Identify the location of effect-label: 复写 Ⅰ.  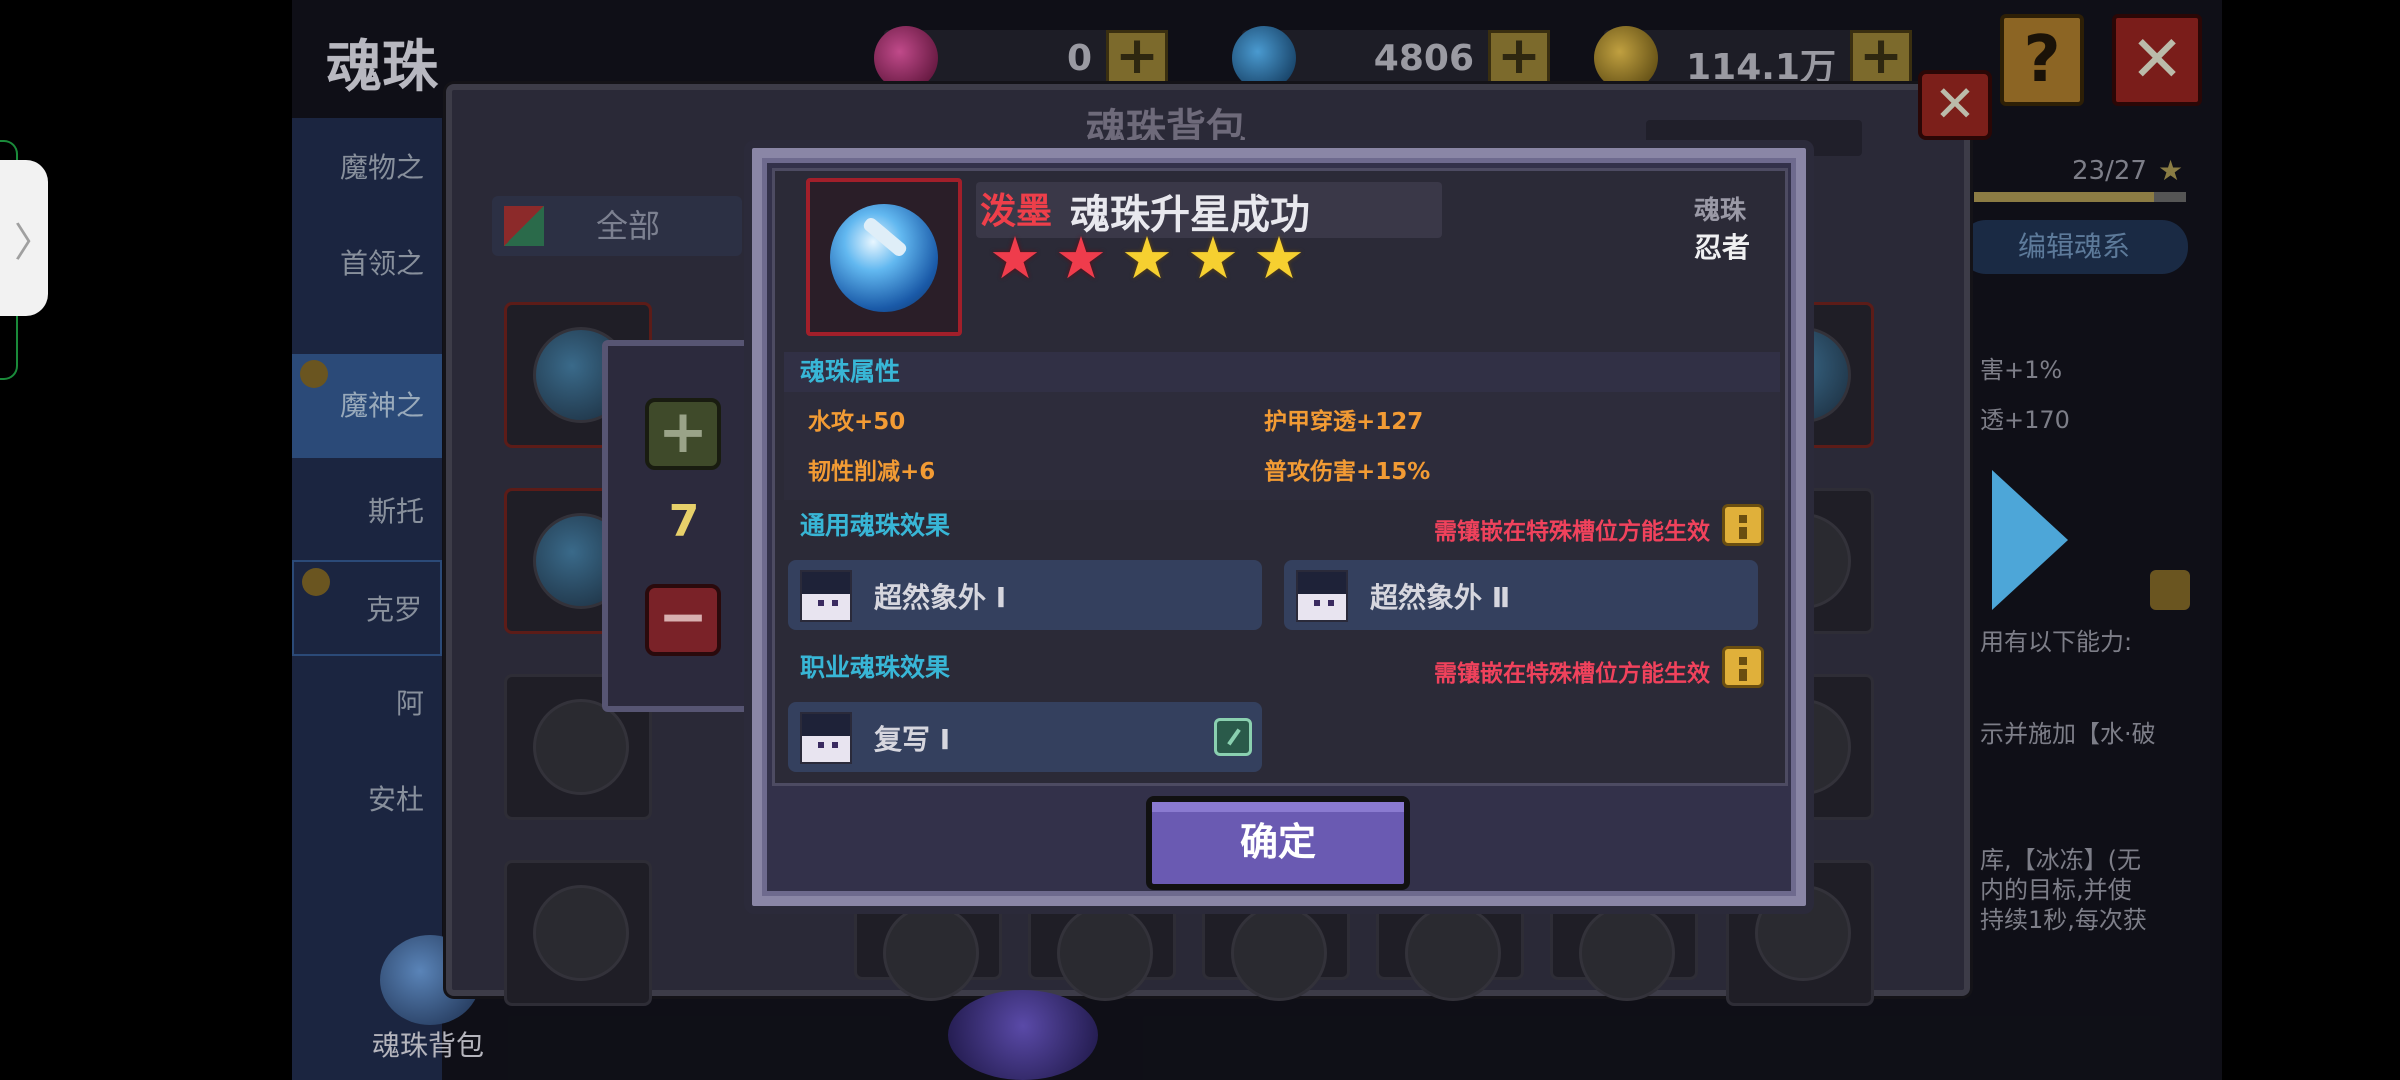
(912, 739).